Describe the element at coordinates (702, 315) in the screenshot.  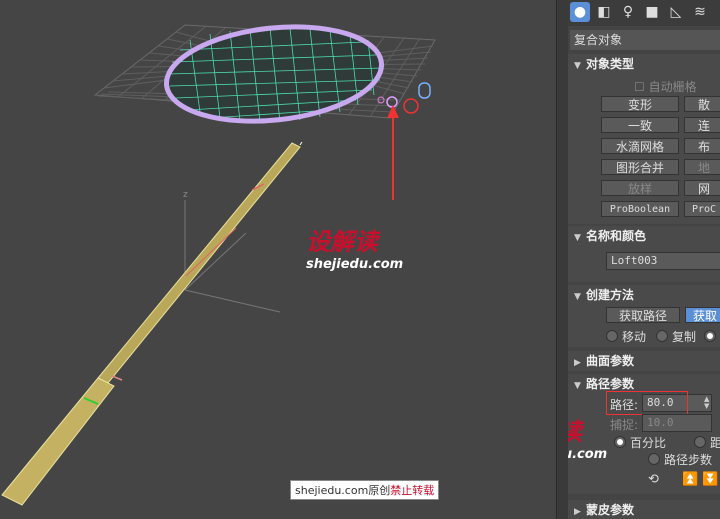
I see `get-shape-button: 获取` at that location.